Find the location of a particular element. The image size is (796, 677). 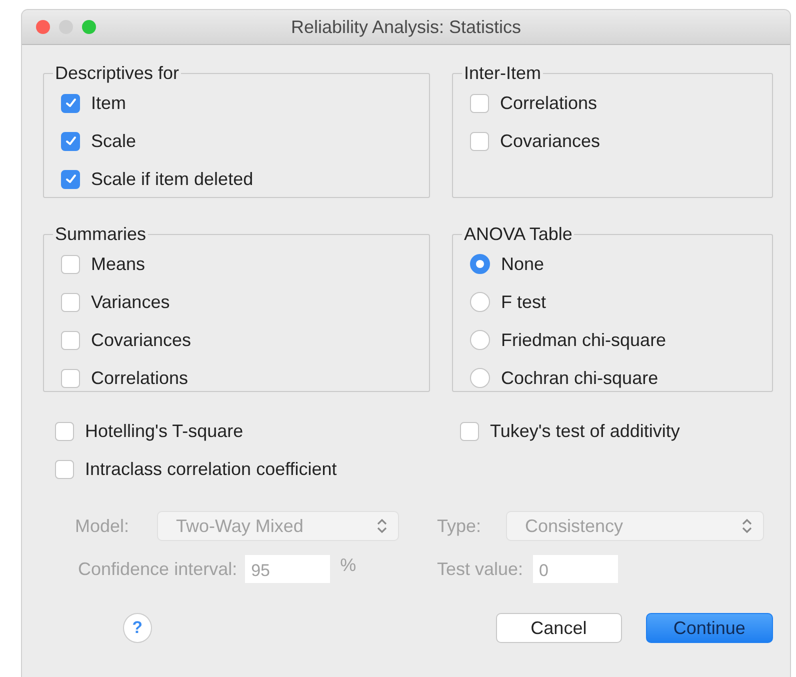

zoom-button is located at coordinates (89, 27).